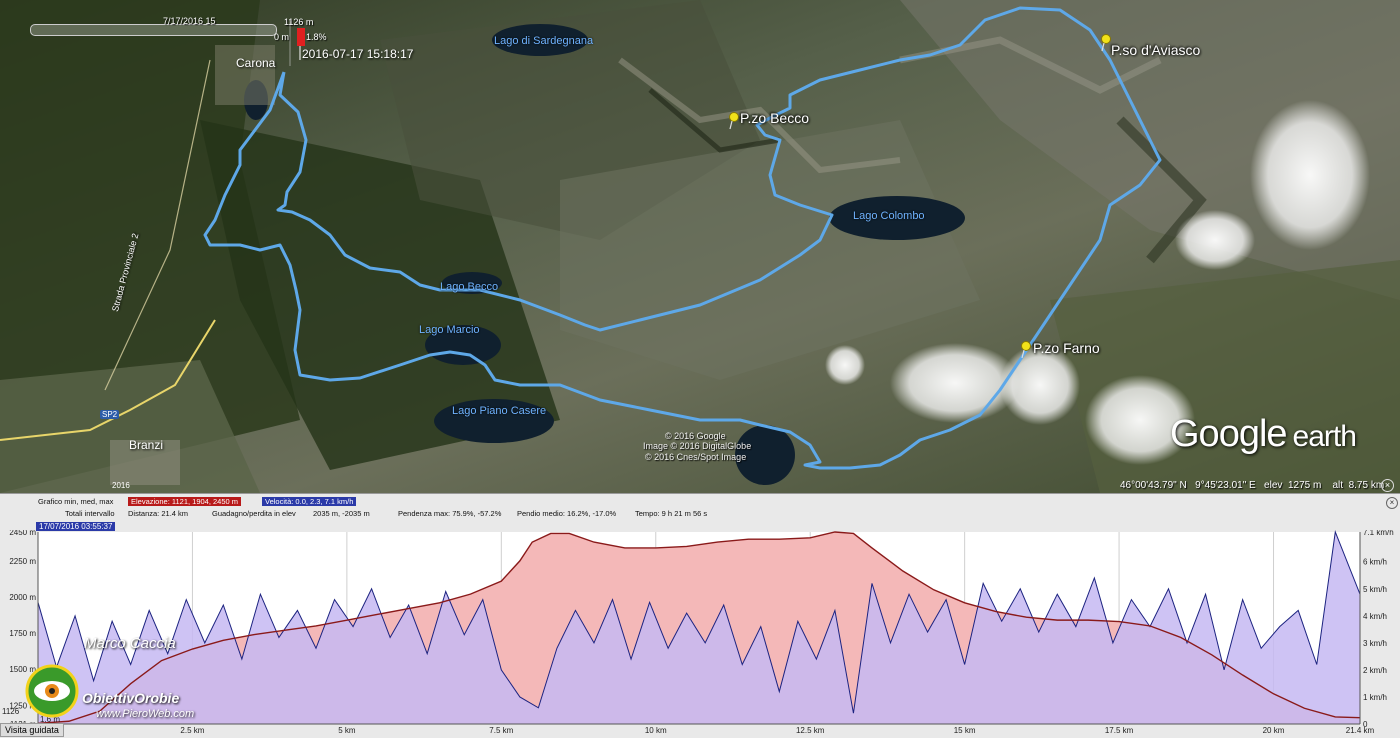 Image resolution: width=1400 pixels, height=738 pixels. Describe the element at coordinates (671, 513) in the screenshot. I see `tempo-stat: Tempo: 9 h 21 m 56 s` at that location.